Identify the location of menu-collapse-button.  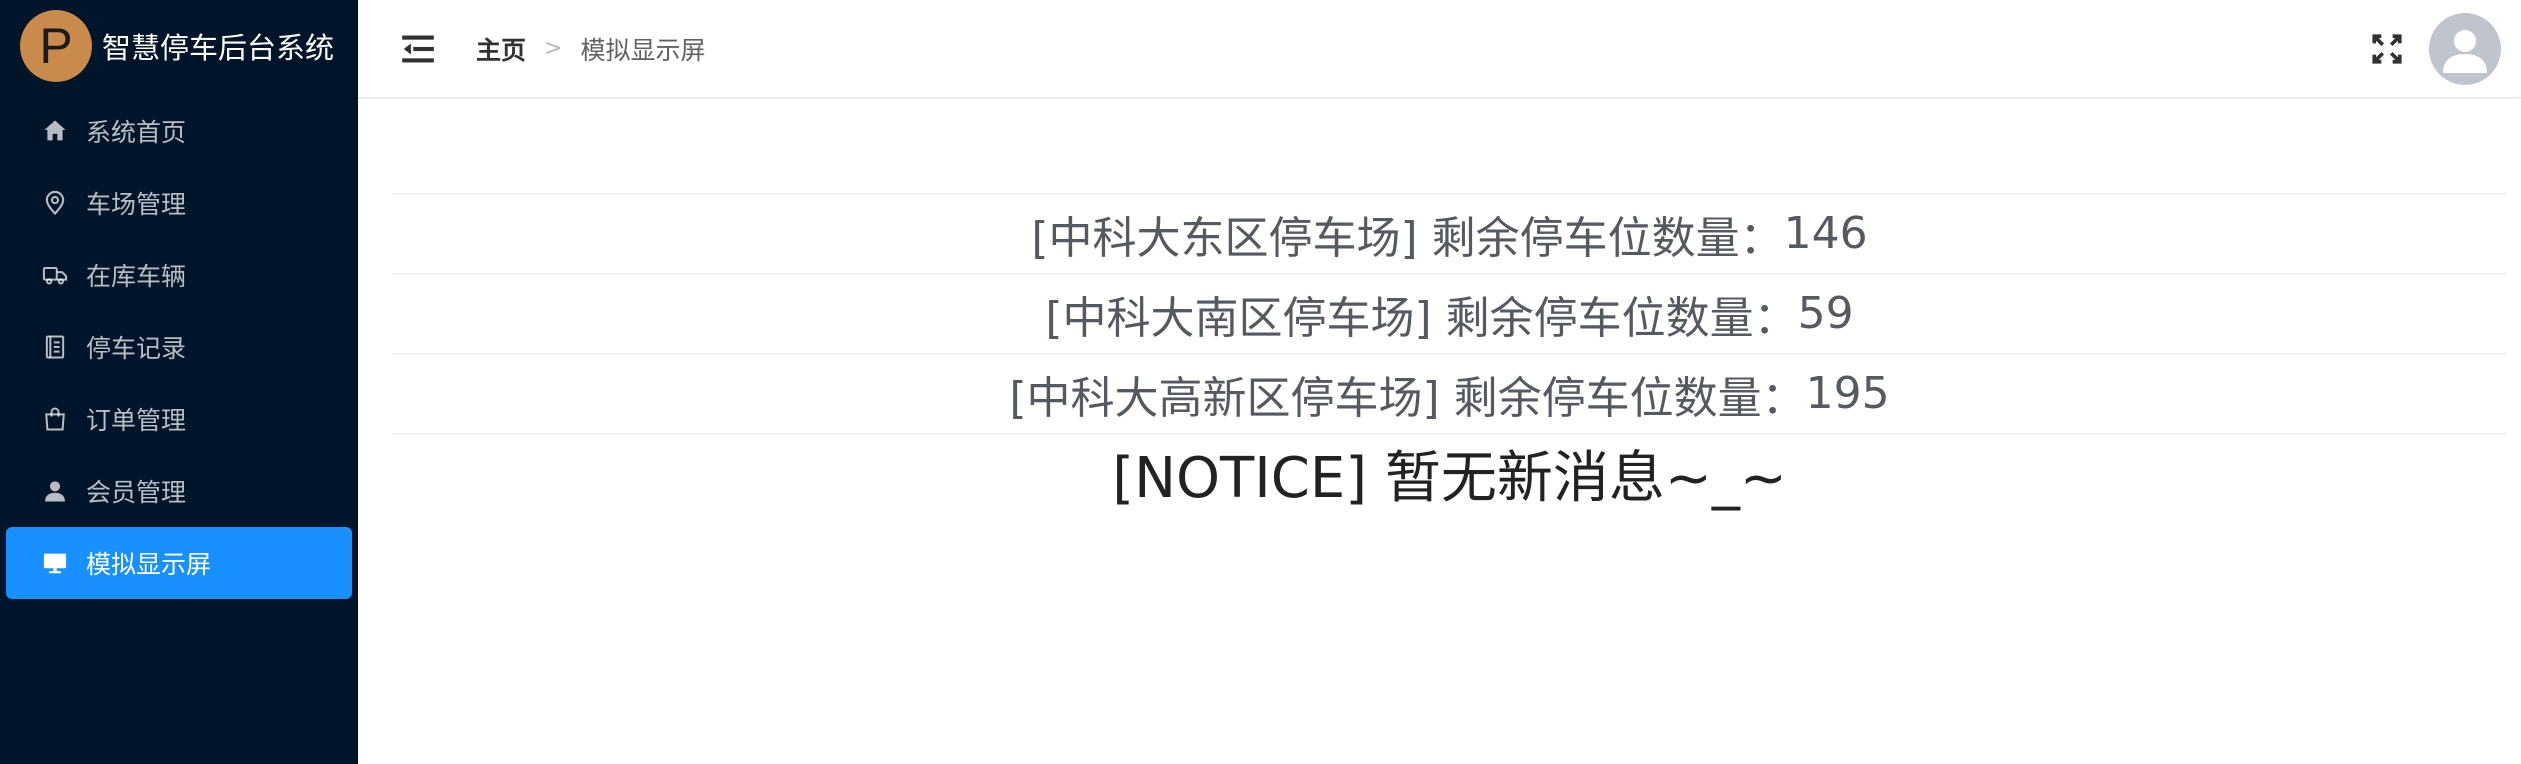
(418, 49).